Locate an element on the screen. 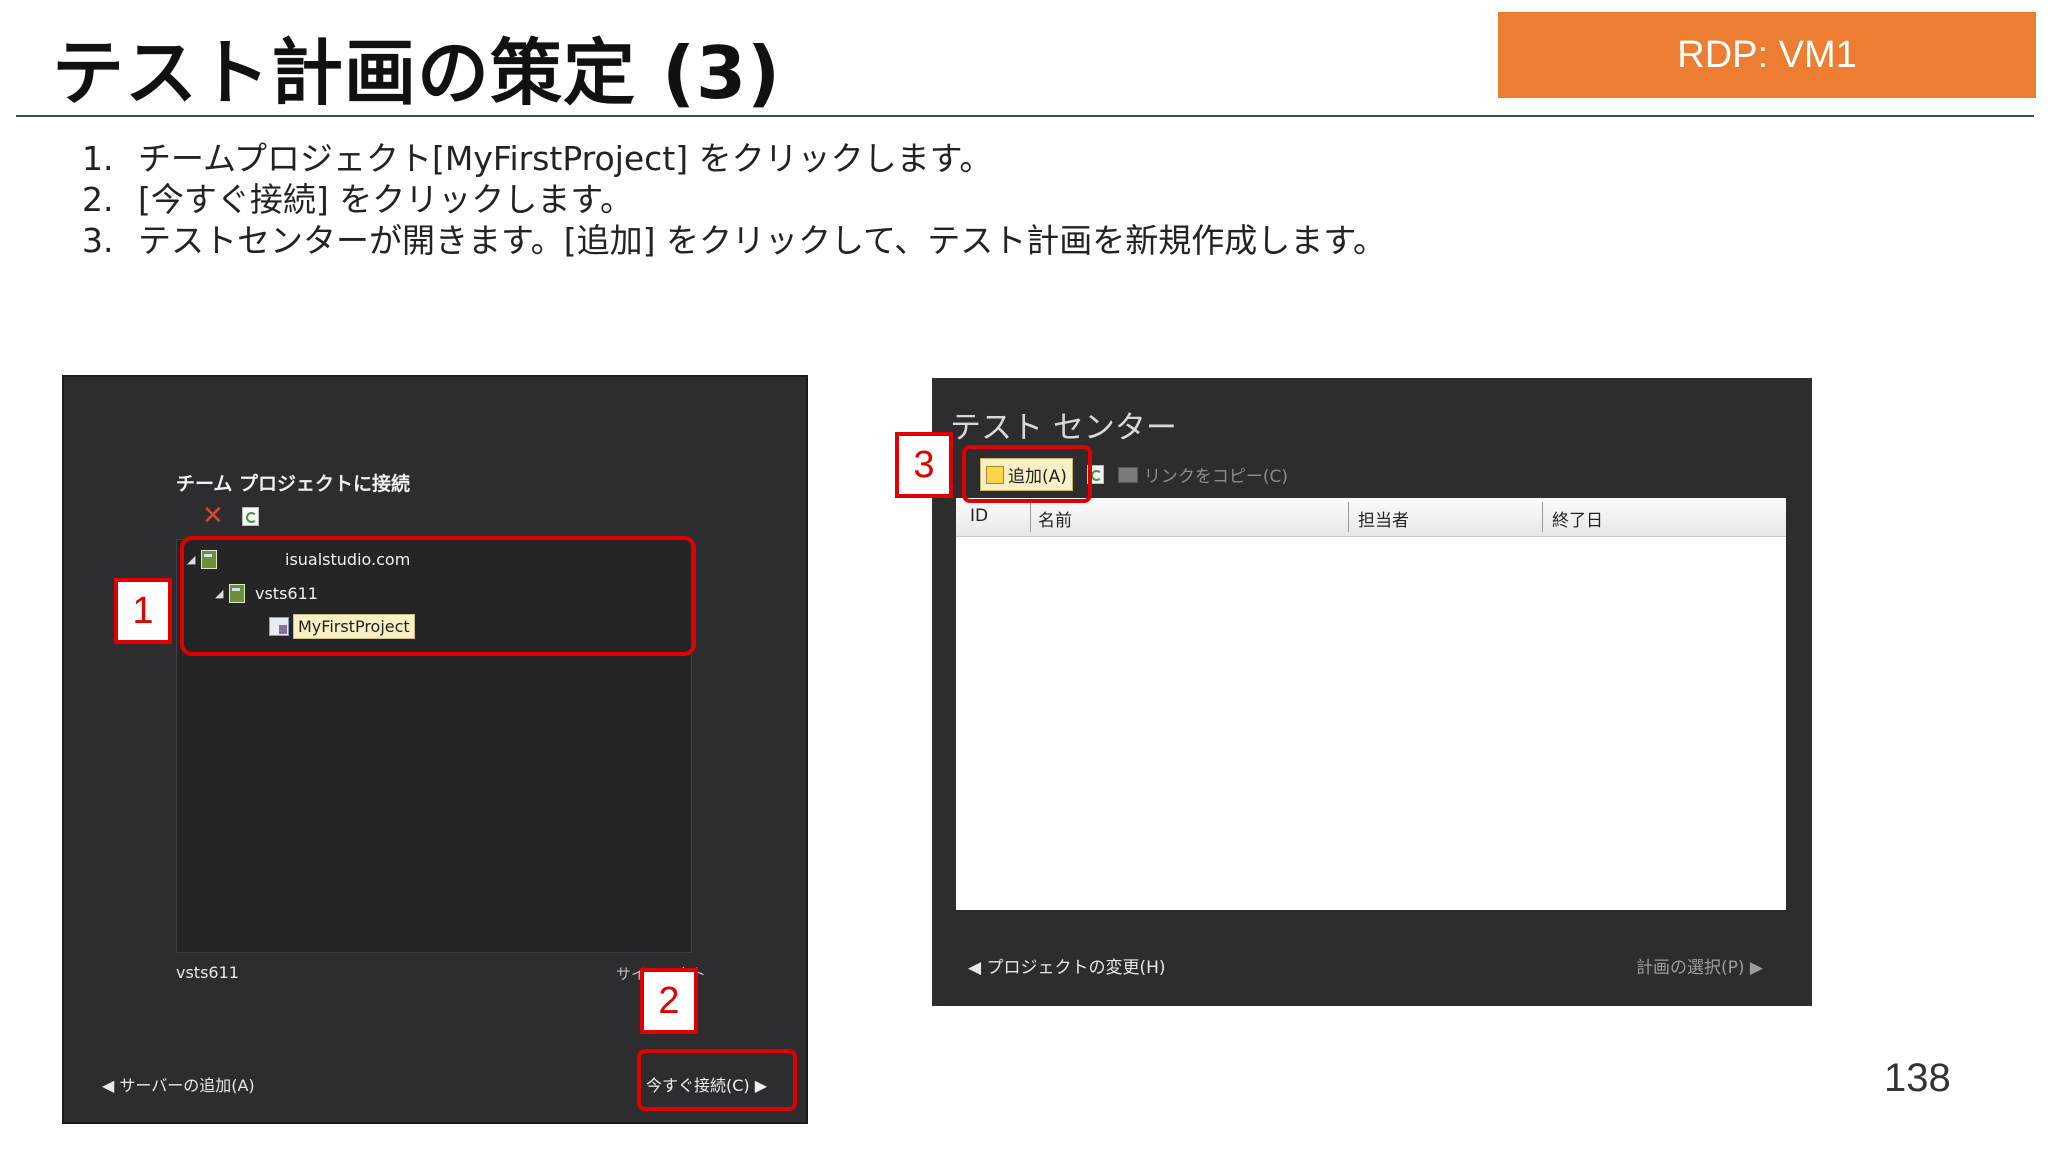  highlight-project-tree is located at coordinates (438, 596).